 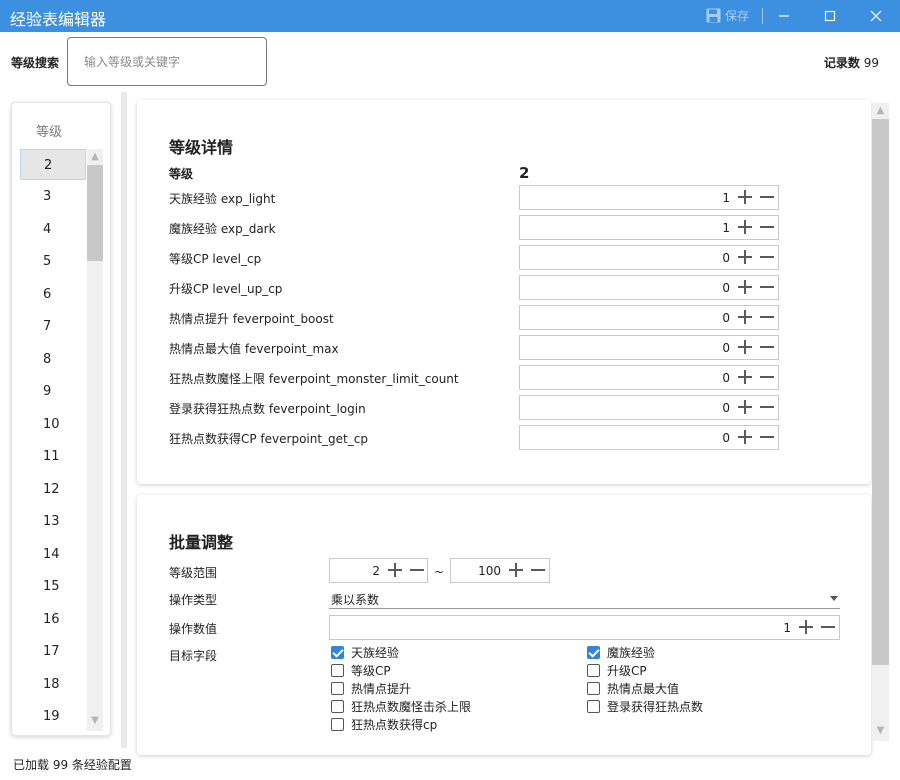 I want to click on target-checkbox-feverpoint-login: 登录获得狂热点数, so click(x=645, y=706).